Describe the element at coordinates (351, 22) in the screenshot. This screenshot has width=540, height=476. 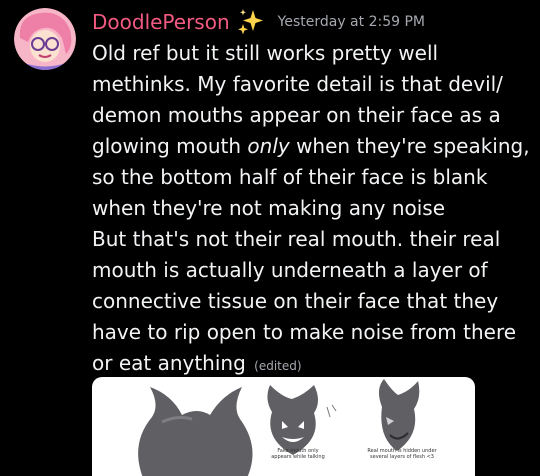
I see `timestamp: Yesterday at 2:59 PM` at that location.